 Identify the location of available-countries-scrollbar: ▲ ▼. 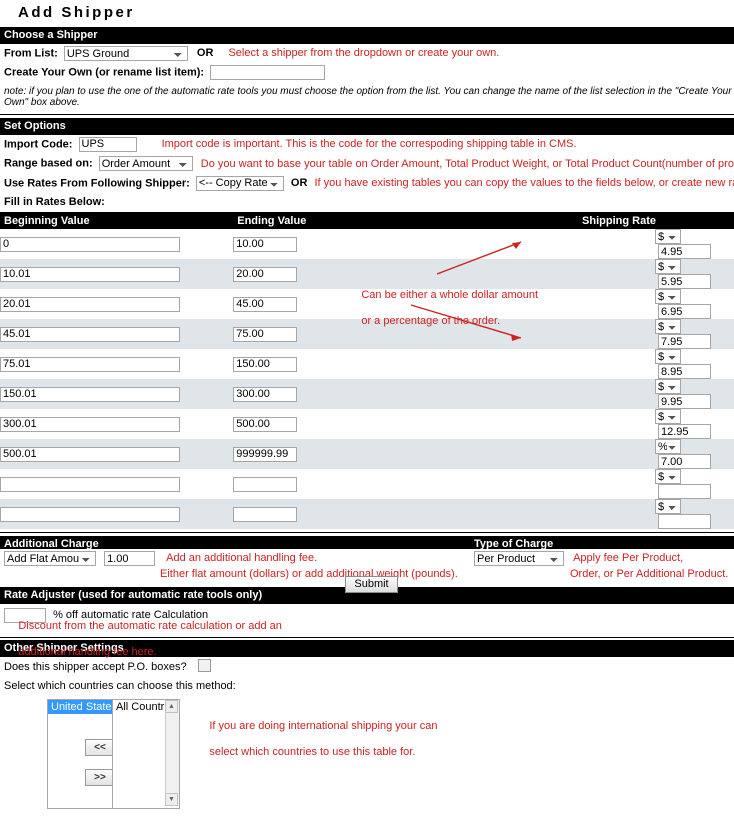
(172, 753).